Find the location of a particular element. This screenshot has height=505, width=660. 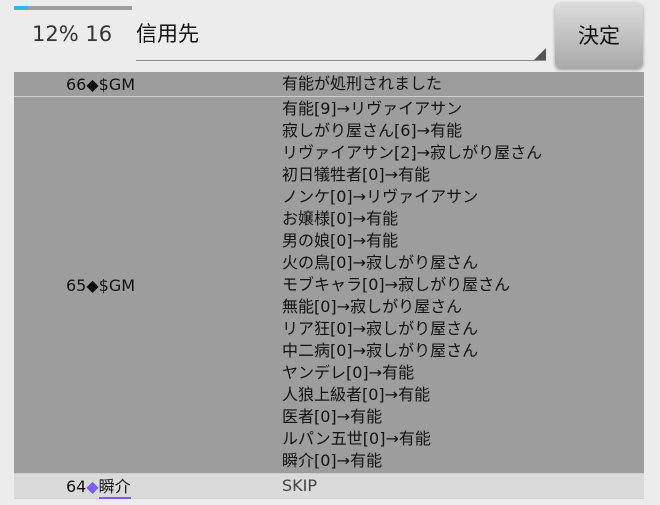

decide-button: 決定 is located at coordinates (599, 35).